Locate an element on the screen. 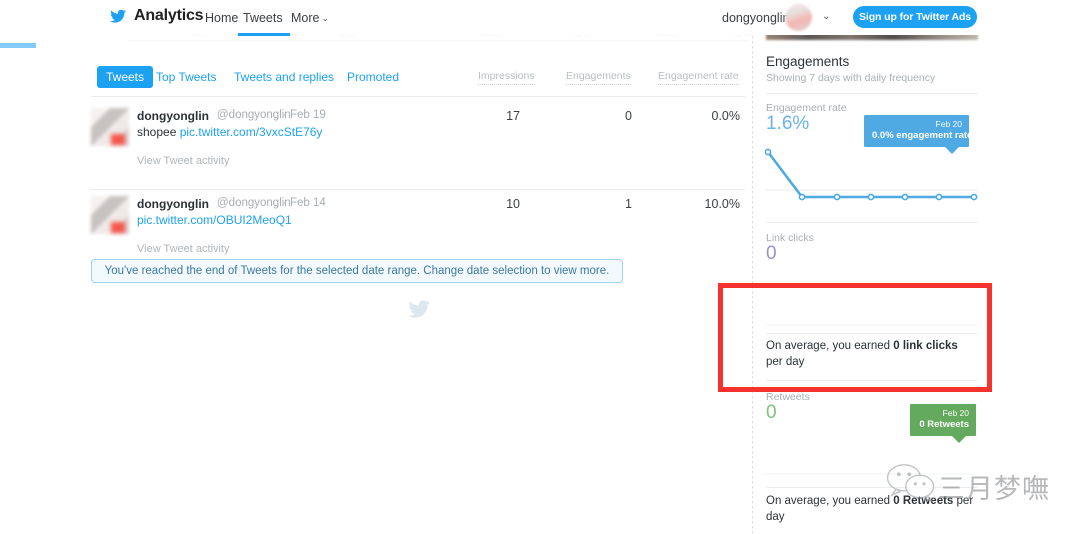  retweets-metric: Retweets 0 is located at coordinates (788, 407).